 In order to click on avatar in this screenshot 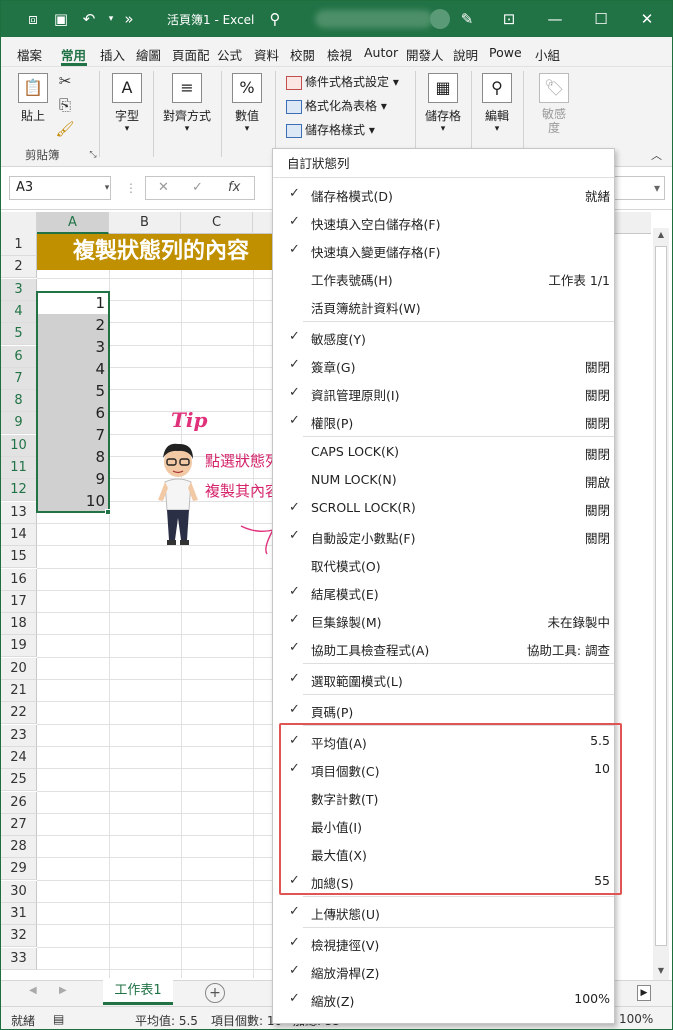, I will do `click(440, 19)`.